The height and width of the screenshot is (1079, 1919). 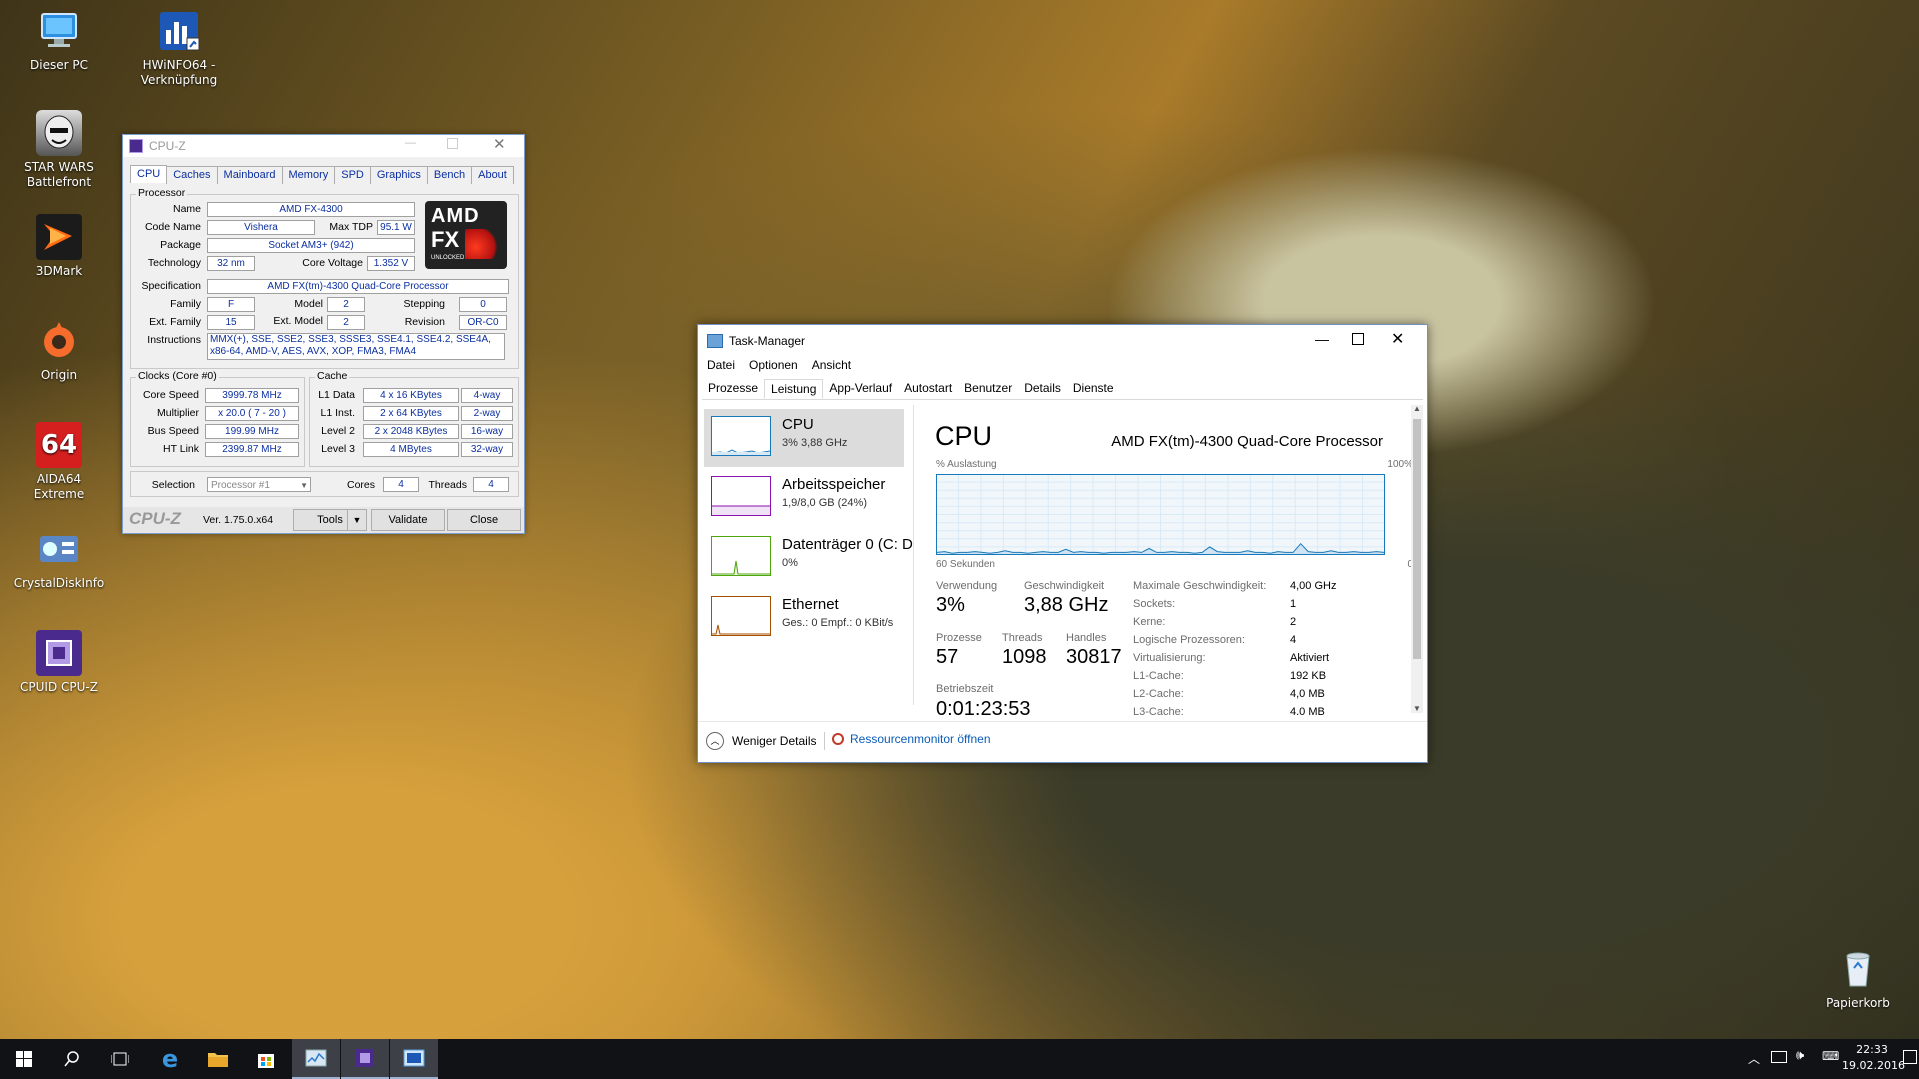 What do you see at coordinates (860, 389) in the screenshot?
I see `tab-app-verlauf: App-Verlauf` at bounding box center [860, 389].